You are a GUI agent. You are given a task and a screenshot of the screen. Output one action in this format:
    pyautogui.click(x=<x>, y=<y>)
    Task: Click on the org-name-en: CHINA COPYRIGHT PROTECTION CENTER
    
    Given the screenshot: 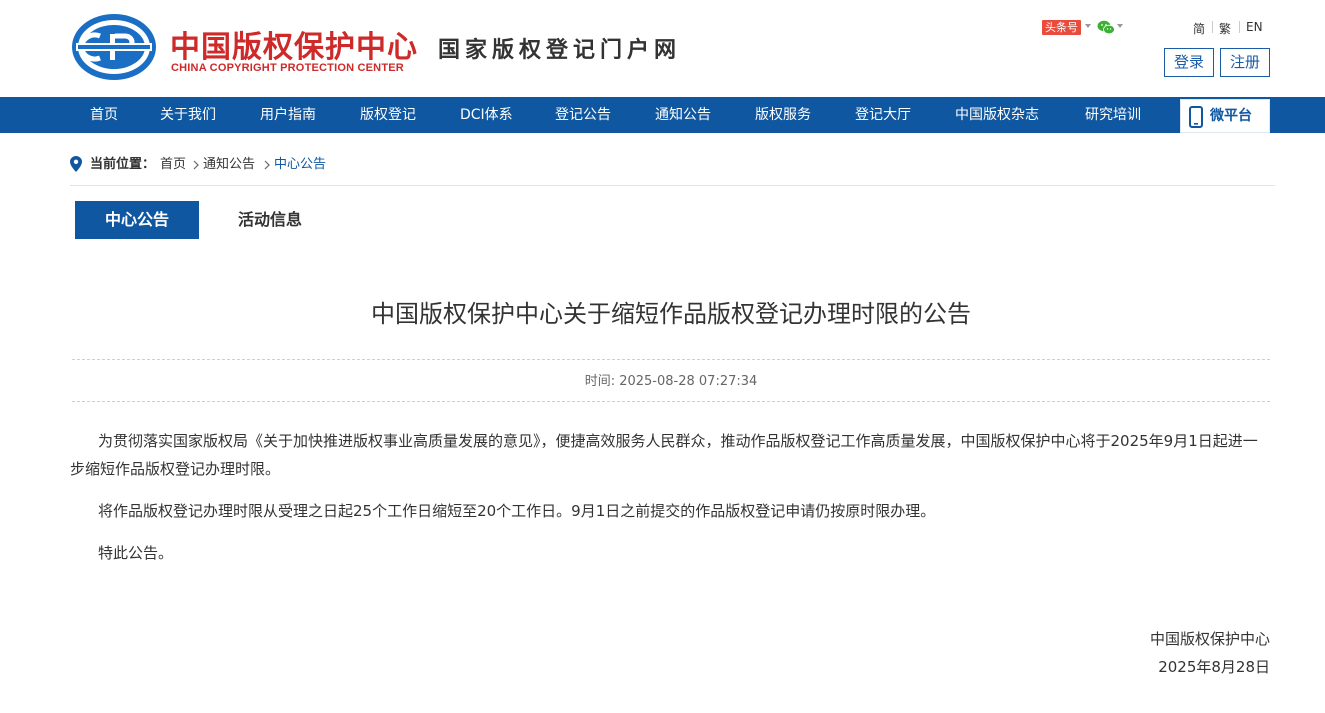 What is the action you would take?
    pyautogui.click(x=287, y=68)
    